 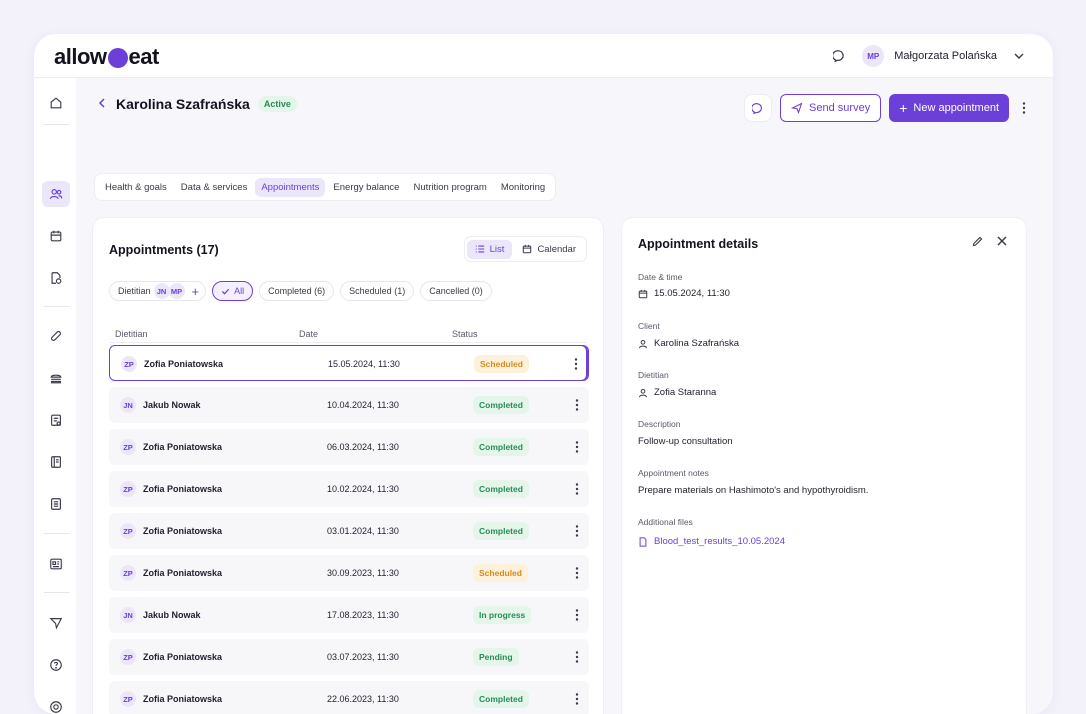 What do you see at coordinates (131, 334) in the screenshot?
I see `column-header-dietitian: Dietitian` at bounding box center [131, 334].